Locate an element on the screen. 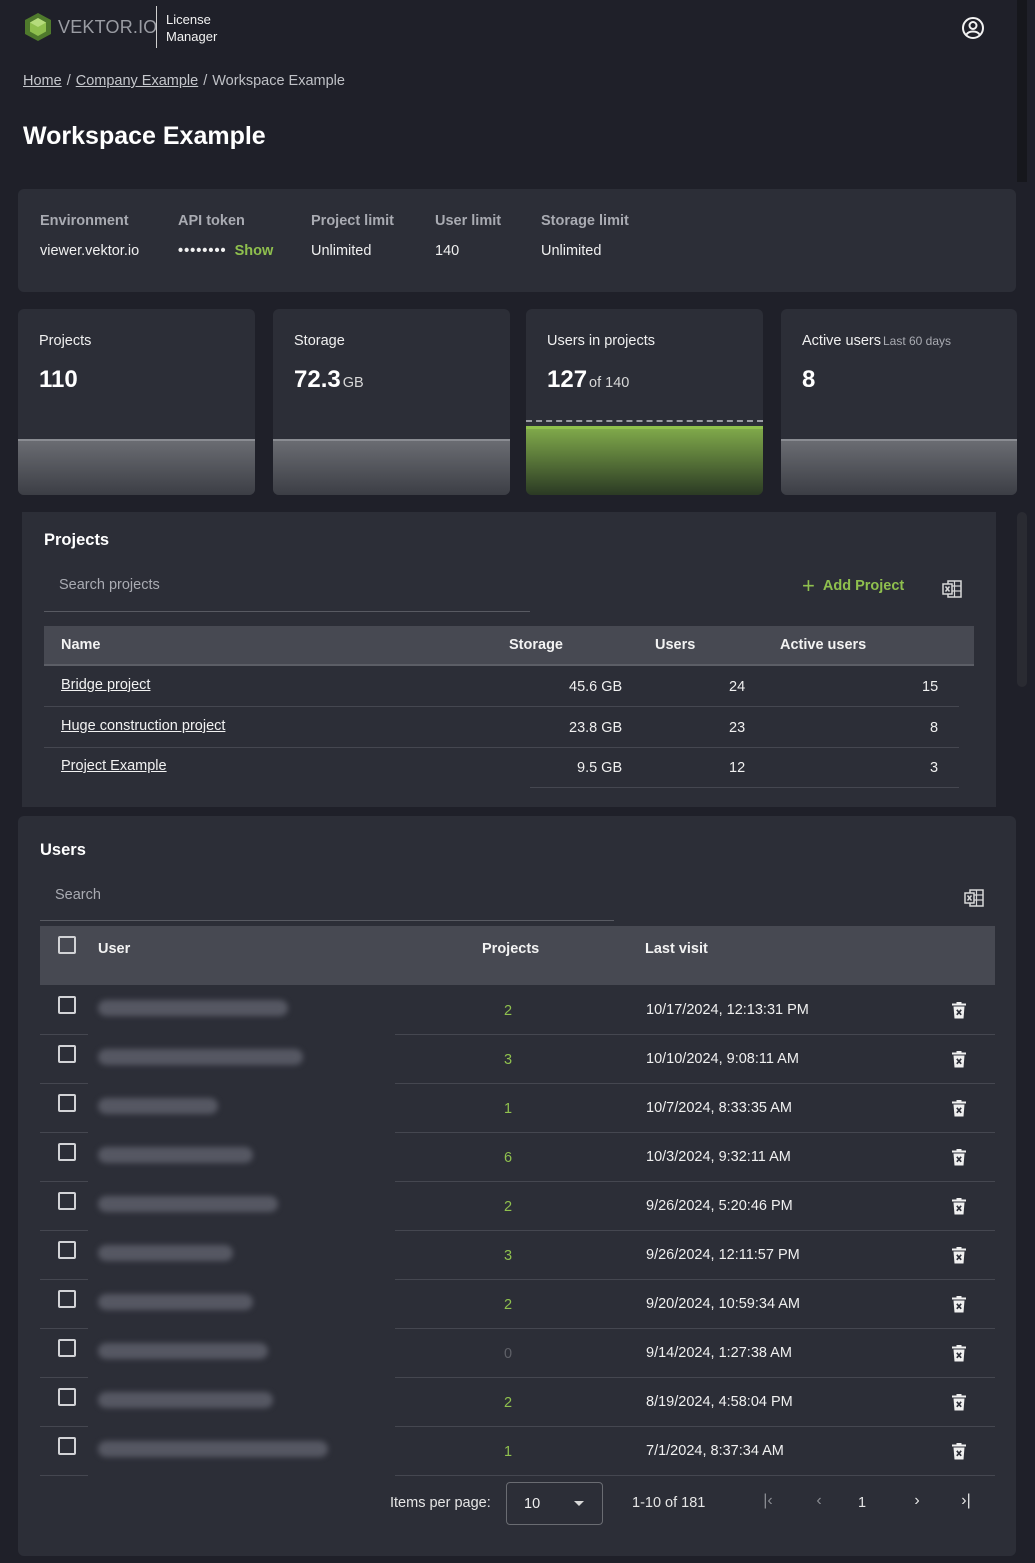  breadcrumb-current: Workspace Example is located at coordinates (278, 81).